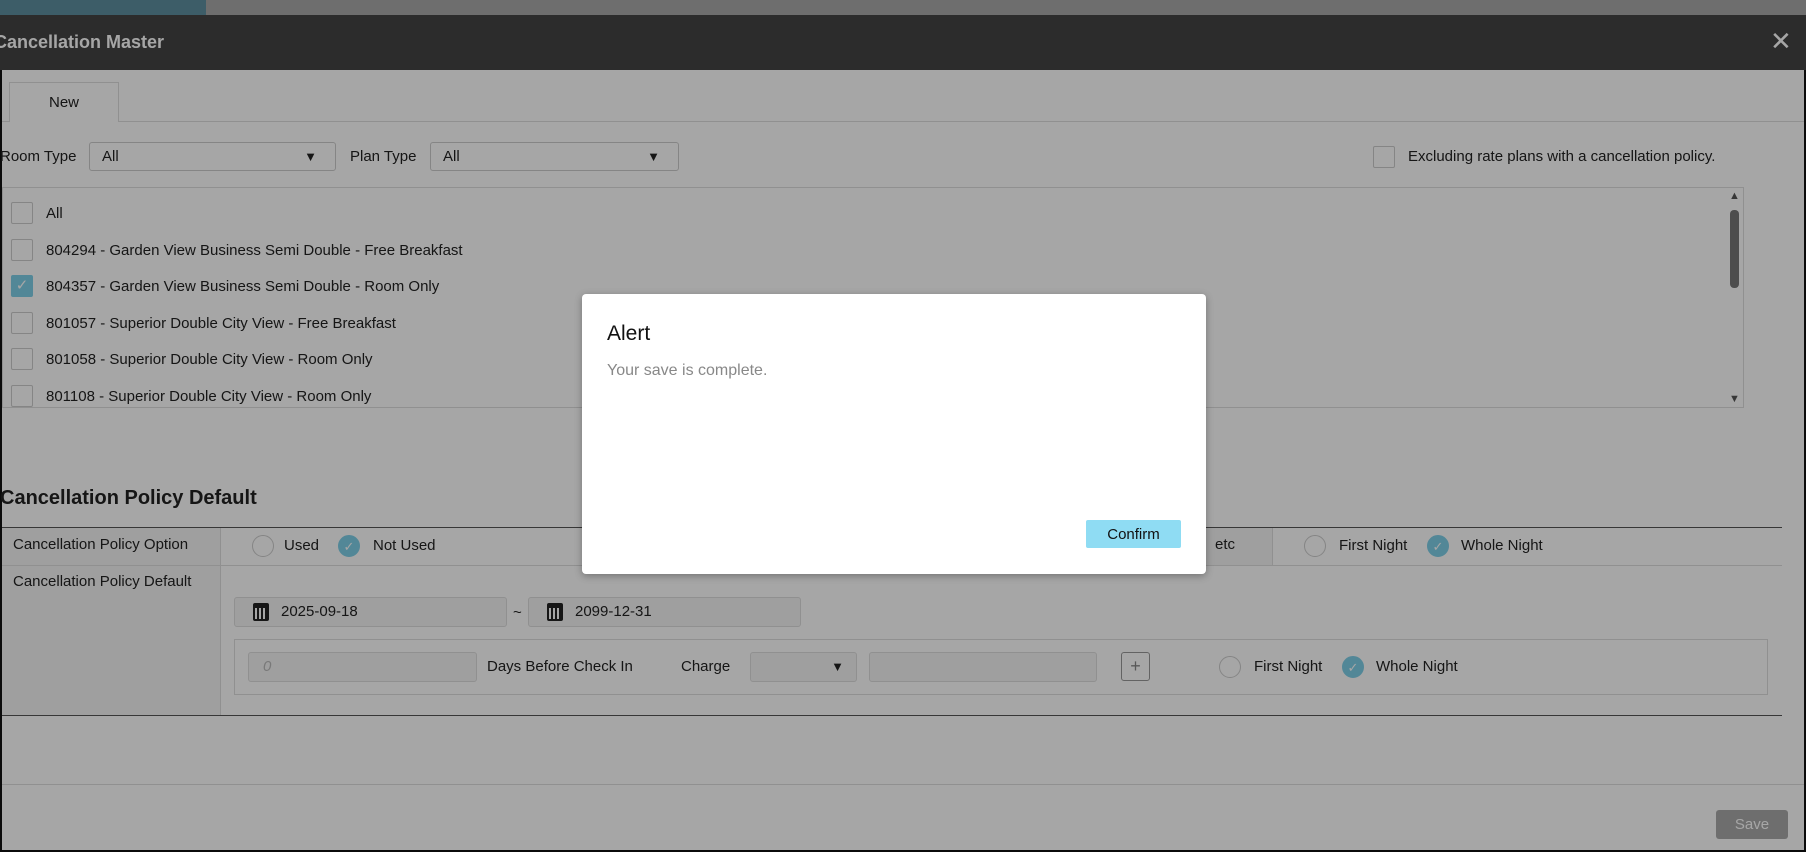 This screenshot has height=852, width=1806. What do you see at coordinates (687, 370) in the screenshot?
I see `alert-message: Your save is complete.` at bounding box center [687, 370].